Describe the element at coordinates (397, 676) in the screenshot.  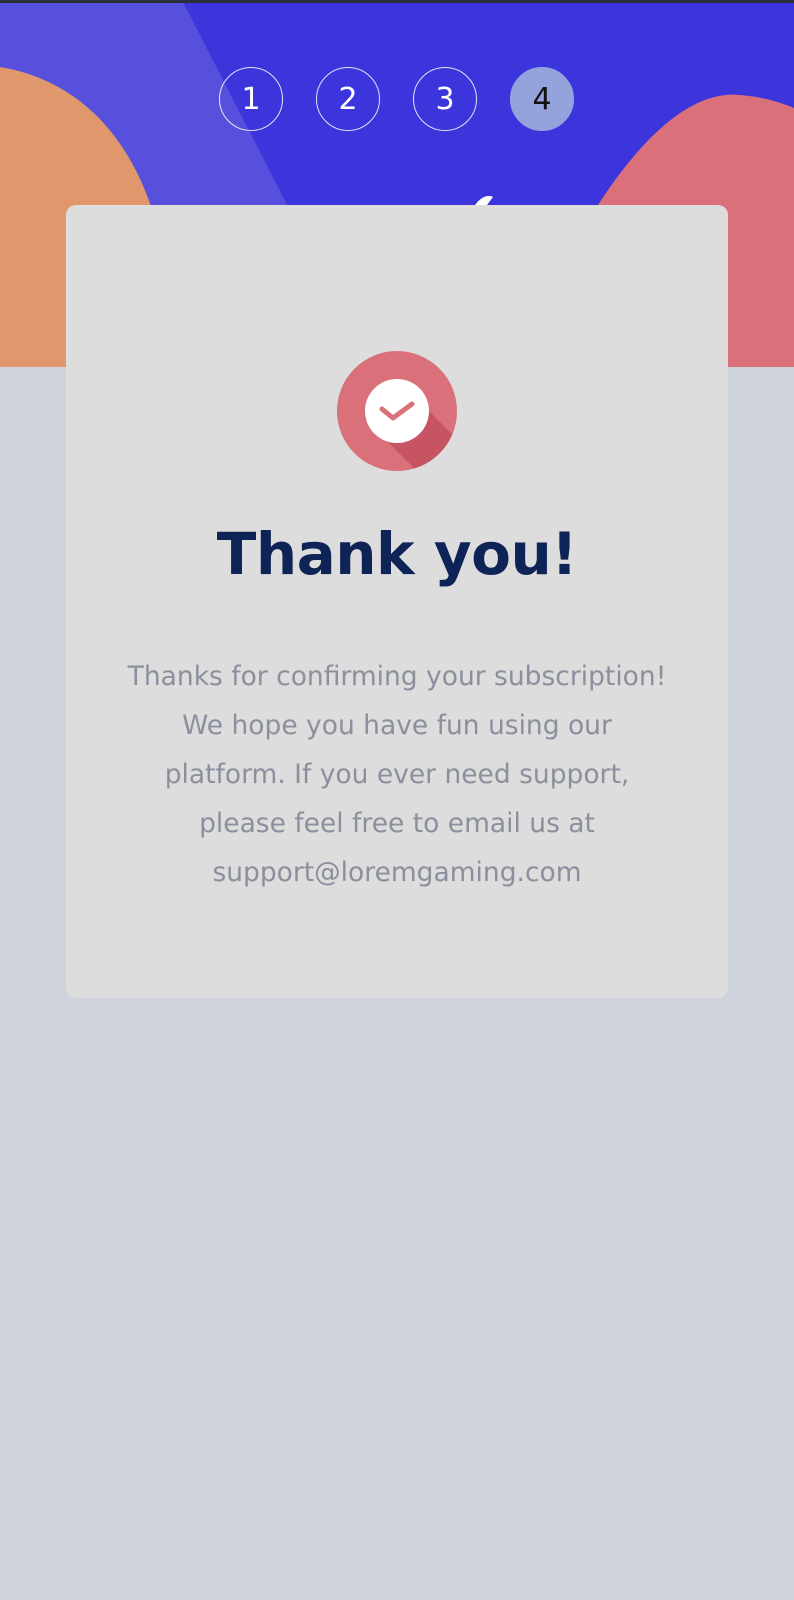
I see `message-line: Thanks for confirming your subscription!` at that location.